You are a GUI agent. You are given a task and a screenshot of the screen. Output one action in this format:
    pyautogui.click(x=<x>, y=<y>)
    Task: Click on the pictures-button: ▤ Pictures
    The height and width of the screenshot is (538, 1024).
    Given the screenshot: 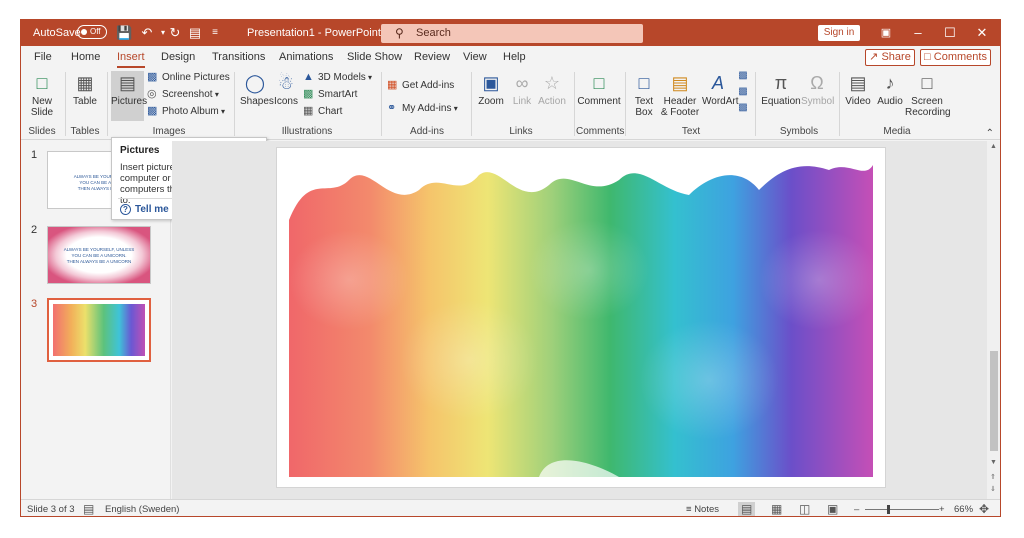 What is the action you would take?
    pyautogui.click(x=129, y=89)
    